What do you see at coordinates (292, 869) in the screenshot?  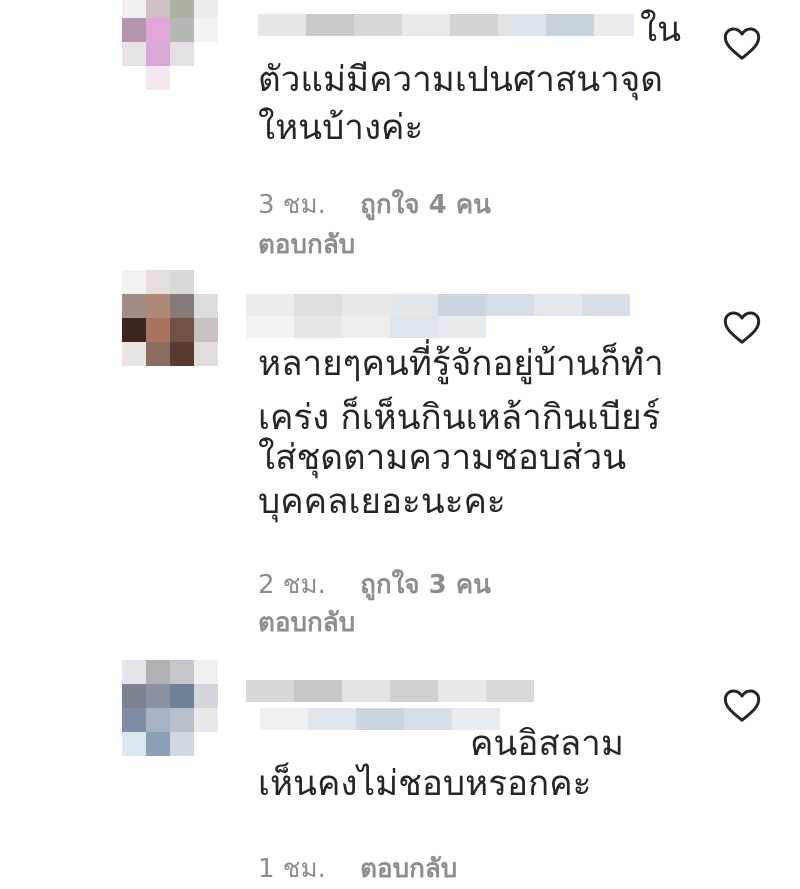 I see `comment-time: 1 ชม.` at bounding box center [292, 869].